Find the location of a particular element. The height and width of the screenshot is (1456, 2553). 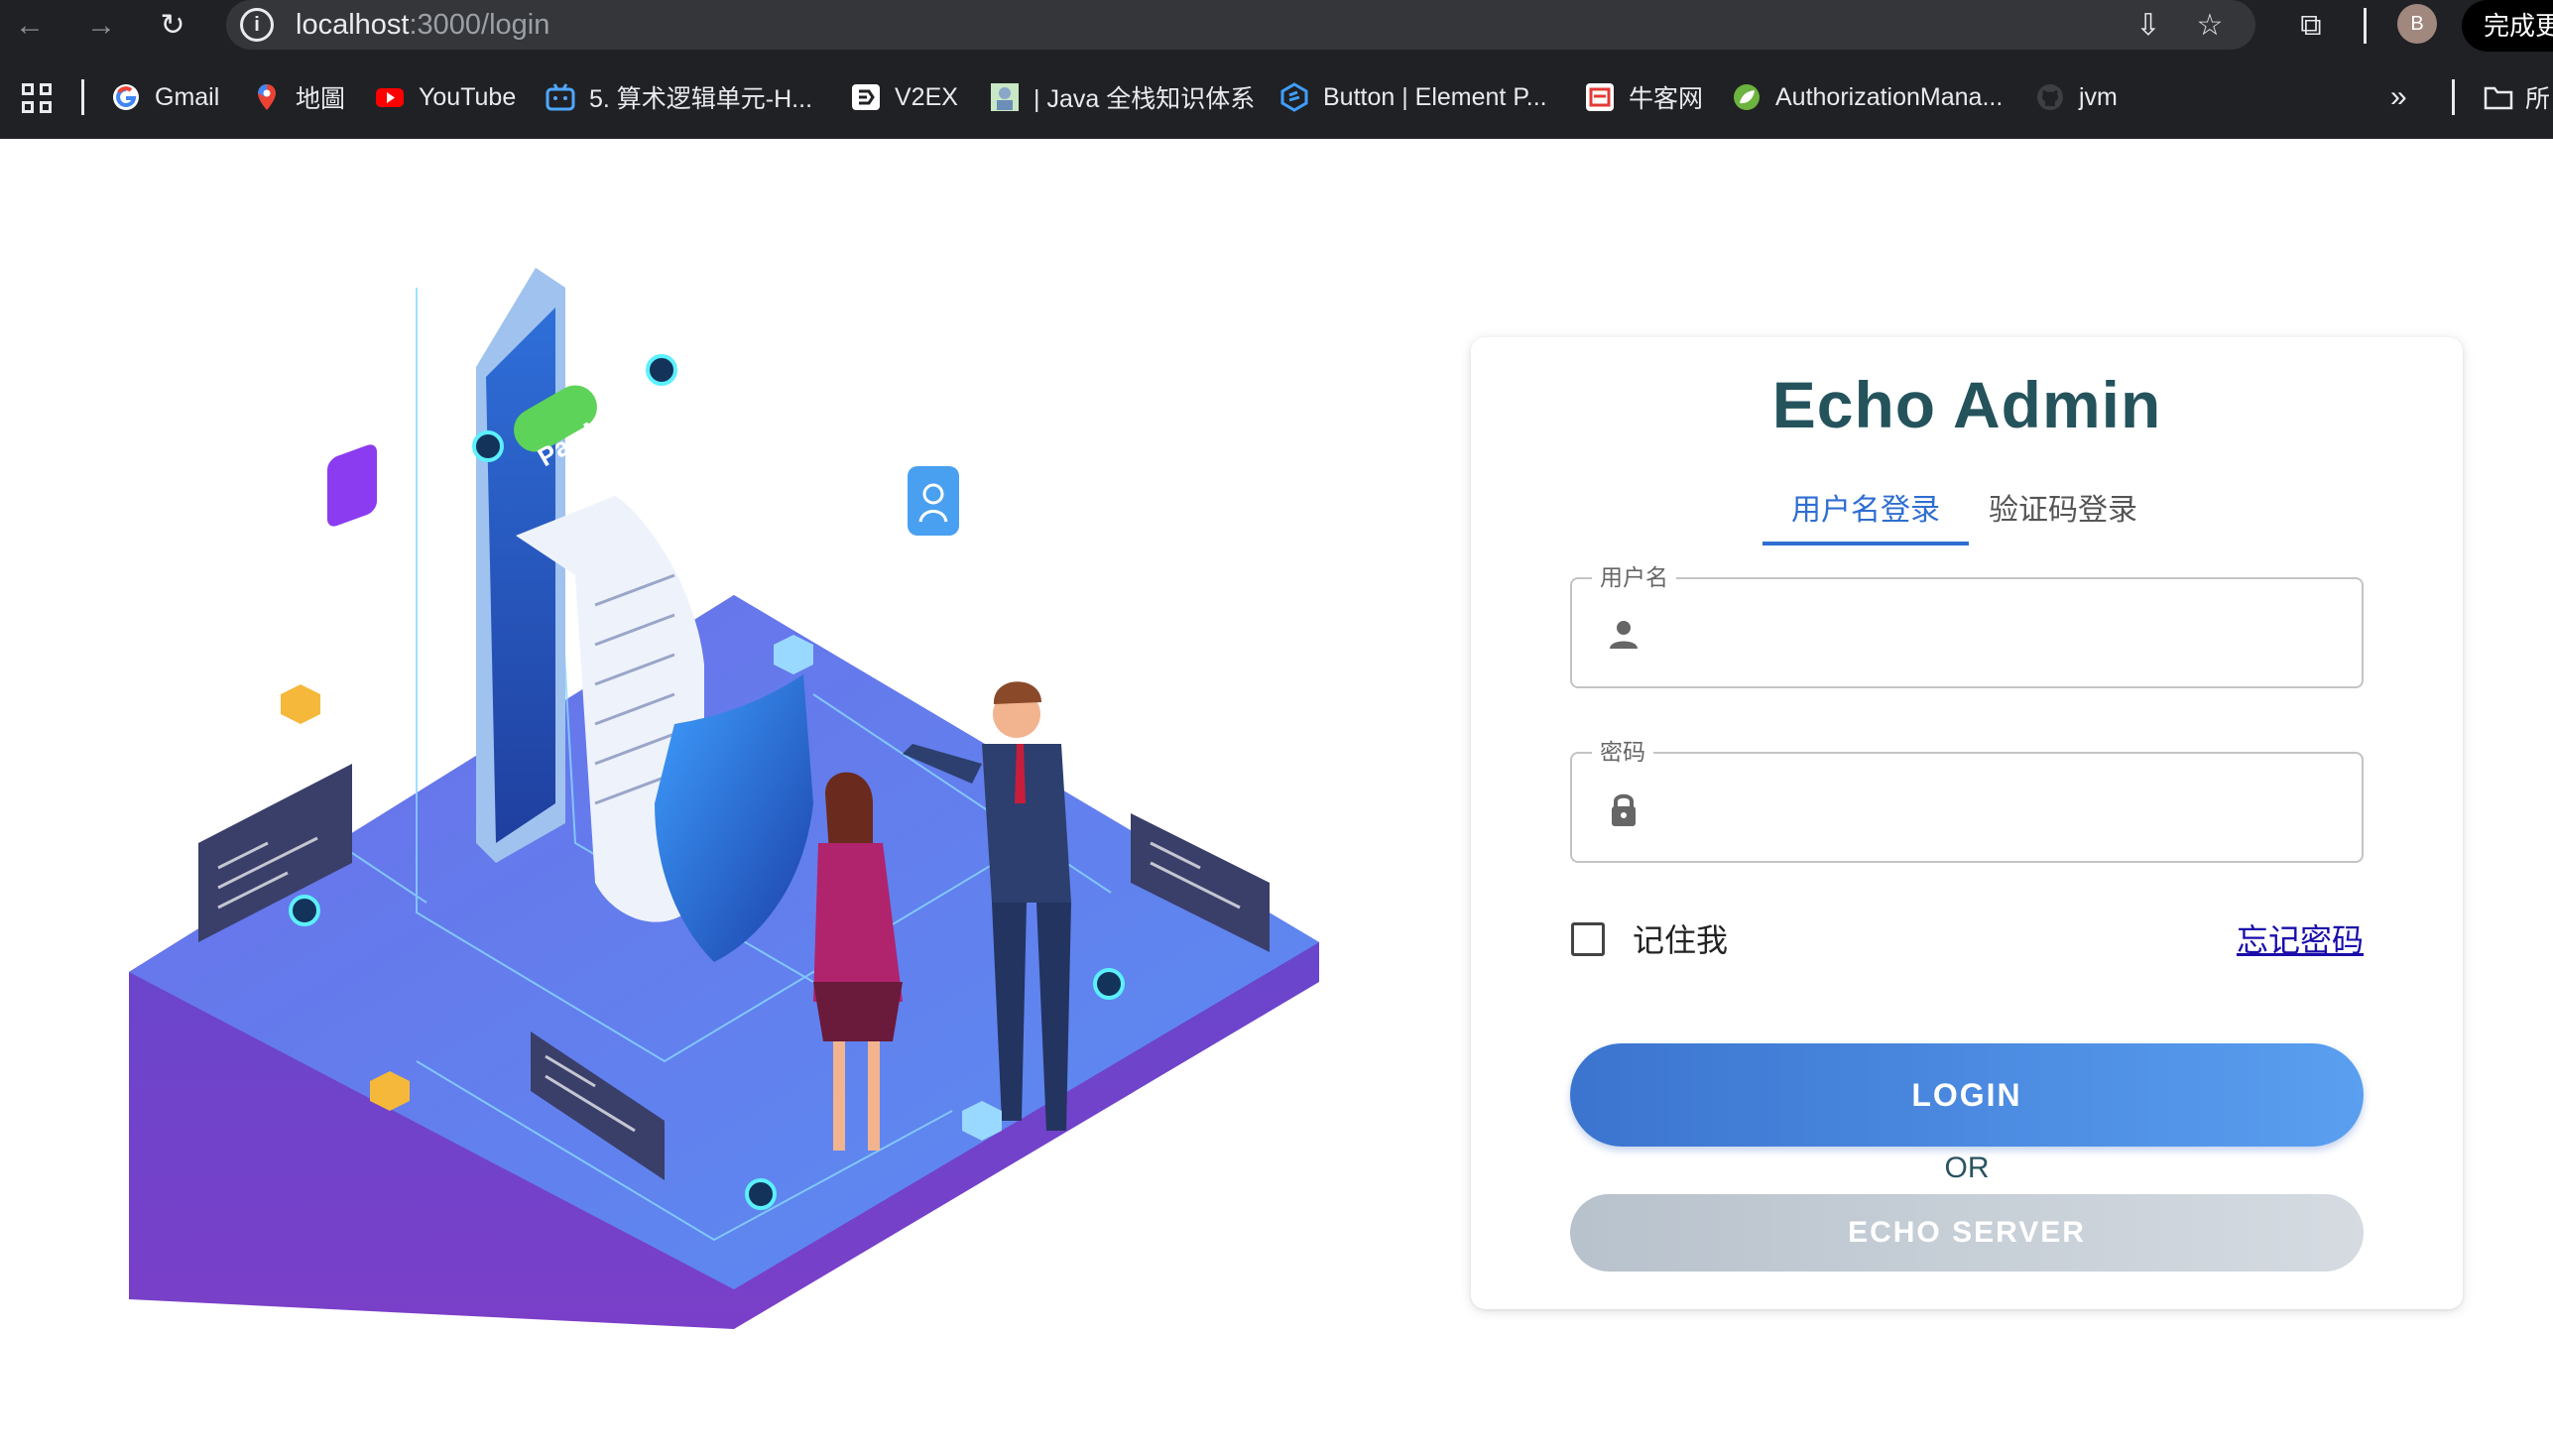

nowcoder-icon is located at coordinates (1600, 97).